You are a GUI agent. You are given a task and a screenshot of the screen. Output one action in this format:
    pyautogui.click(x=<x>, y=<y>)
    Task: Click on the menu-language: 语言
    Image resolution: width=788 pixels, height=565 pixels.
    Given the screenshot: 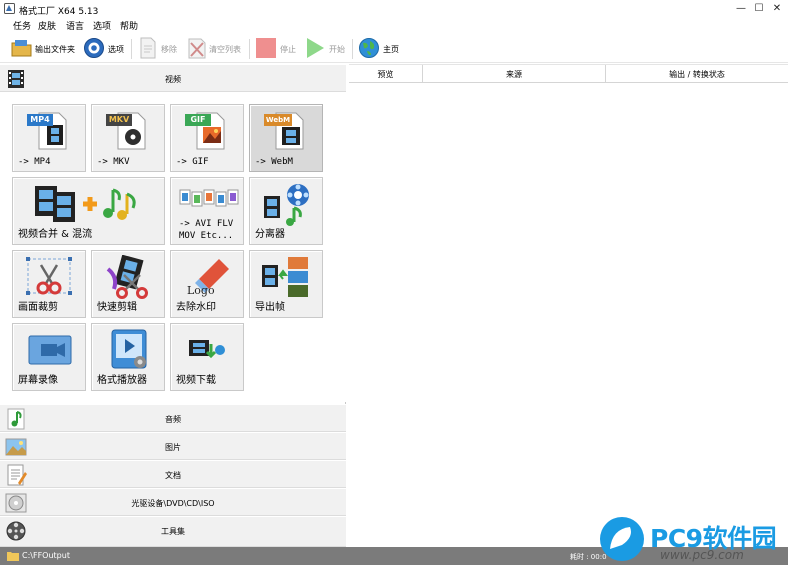 What is the action you would take?
    pyautogui.click(x=75, y=25)
    